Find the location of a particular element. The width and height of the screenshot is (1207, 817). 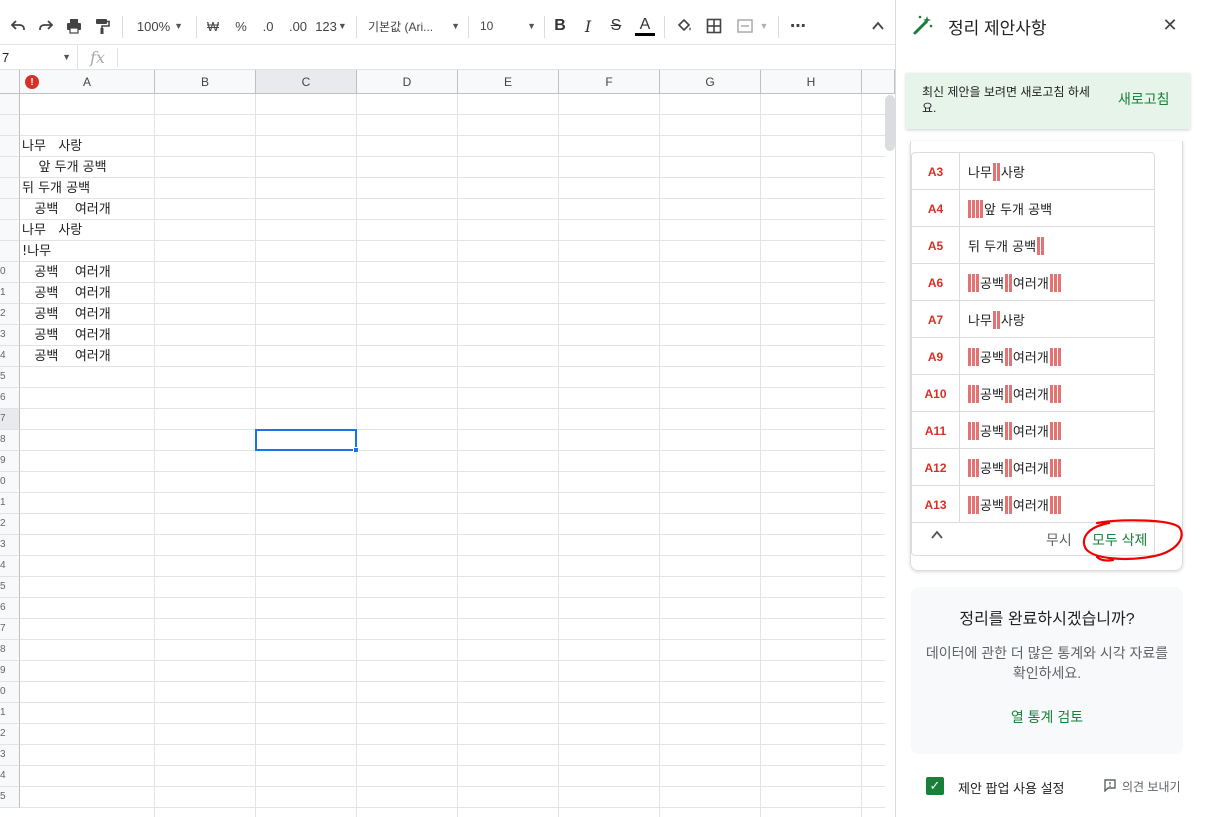

suggestion-row: A9 공백 여러개 is located at coordinates (1033, 356).